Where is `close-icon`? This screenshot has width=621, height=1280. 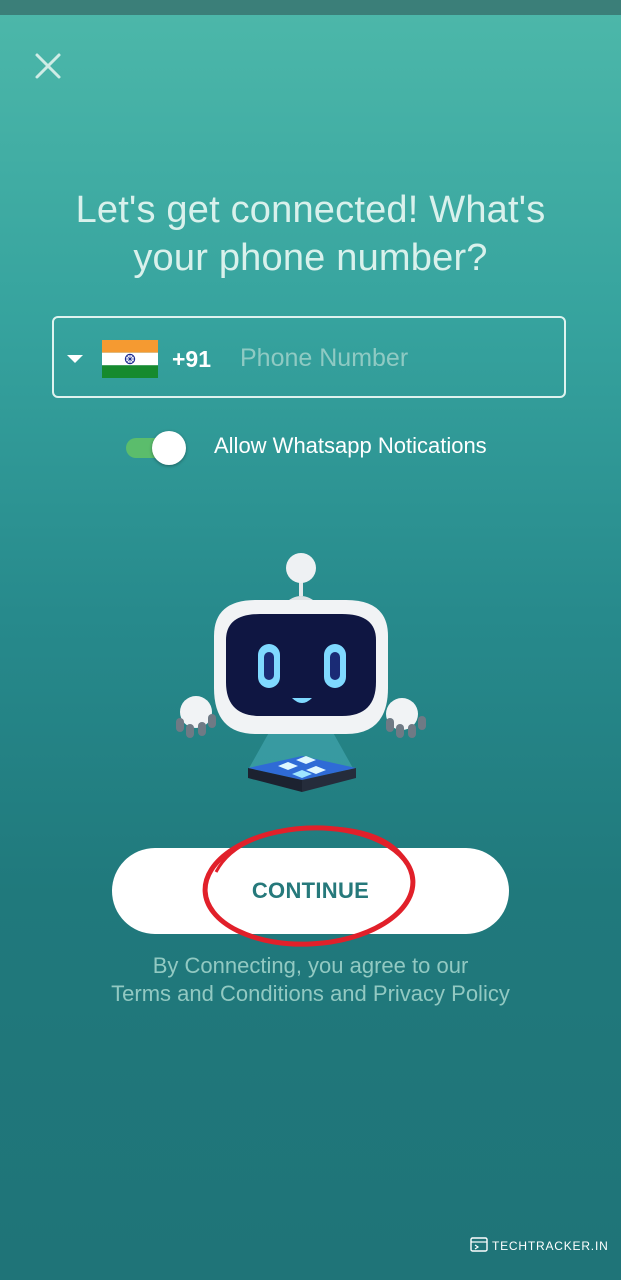 close-icon is located at coordinates (48, 66).